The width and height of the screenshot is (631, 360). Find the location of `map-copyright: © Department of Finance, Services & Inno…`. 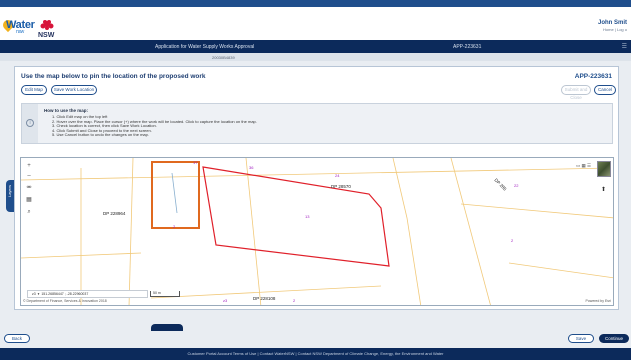

map-copyright: © Department of Finance, Services & Inno… is located at coordinates (65, 301).